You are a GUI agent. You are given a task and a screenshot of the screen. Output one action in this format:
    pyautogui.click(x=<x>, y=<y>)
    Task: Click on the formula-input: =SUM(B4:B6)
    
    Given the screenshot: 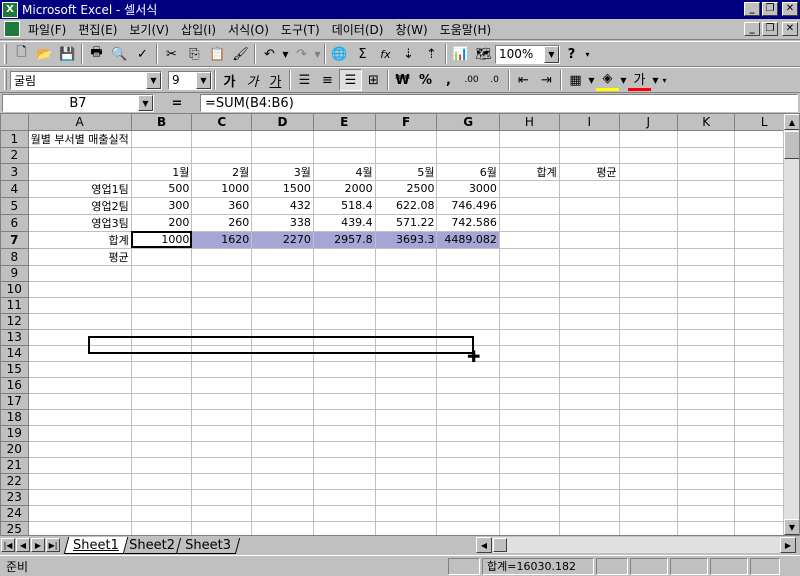 What is the action you would take?
    pyautogui.click(x=499, y=103)
    